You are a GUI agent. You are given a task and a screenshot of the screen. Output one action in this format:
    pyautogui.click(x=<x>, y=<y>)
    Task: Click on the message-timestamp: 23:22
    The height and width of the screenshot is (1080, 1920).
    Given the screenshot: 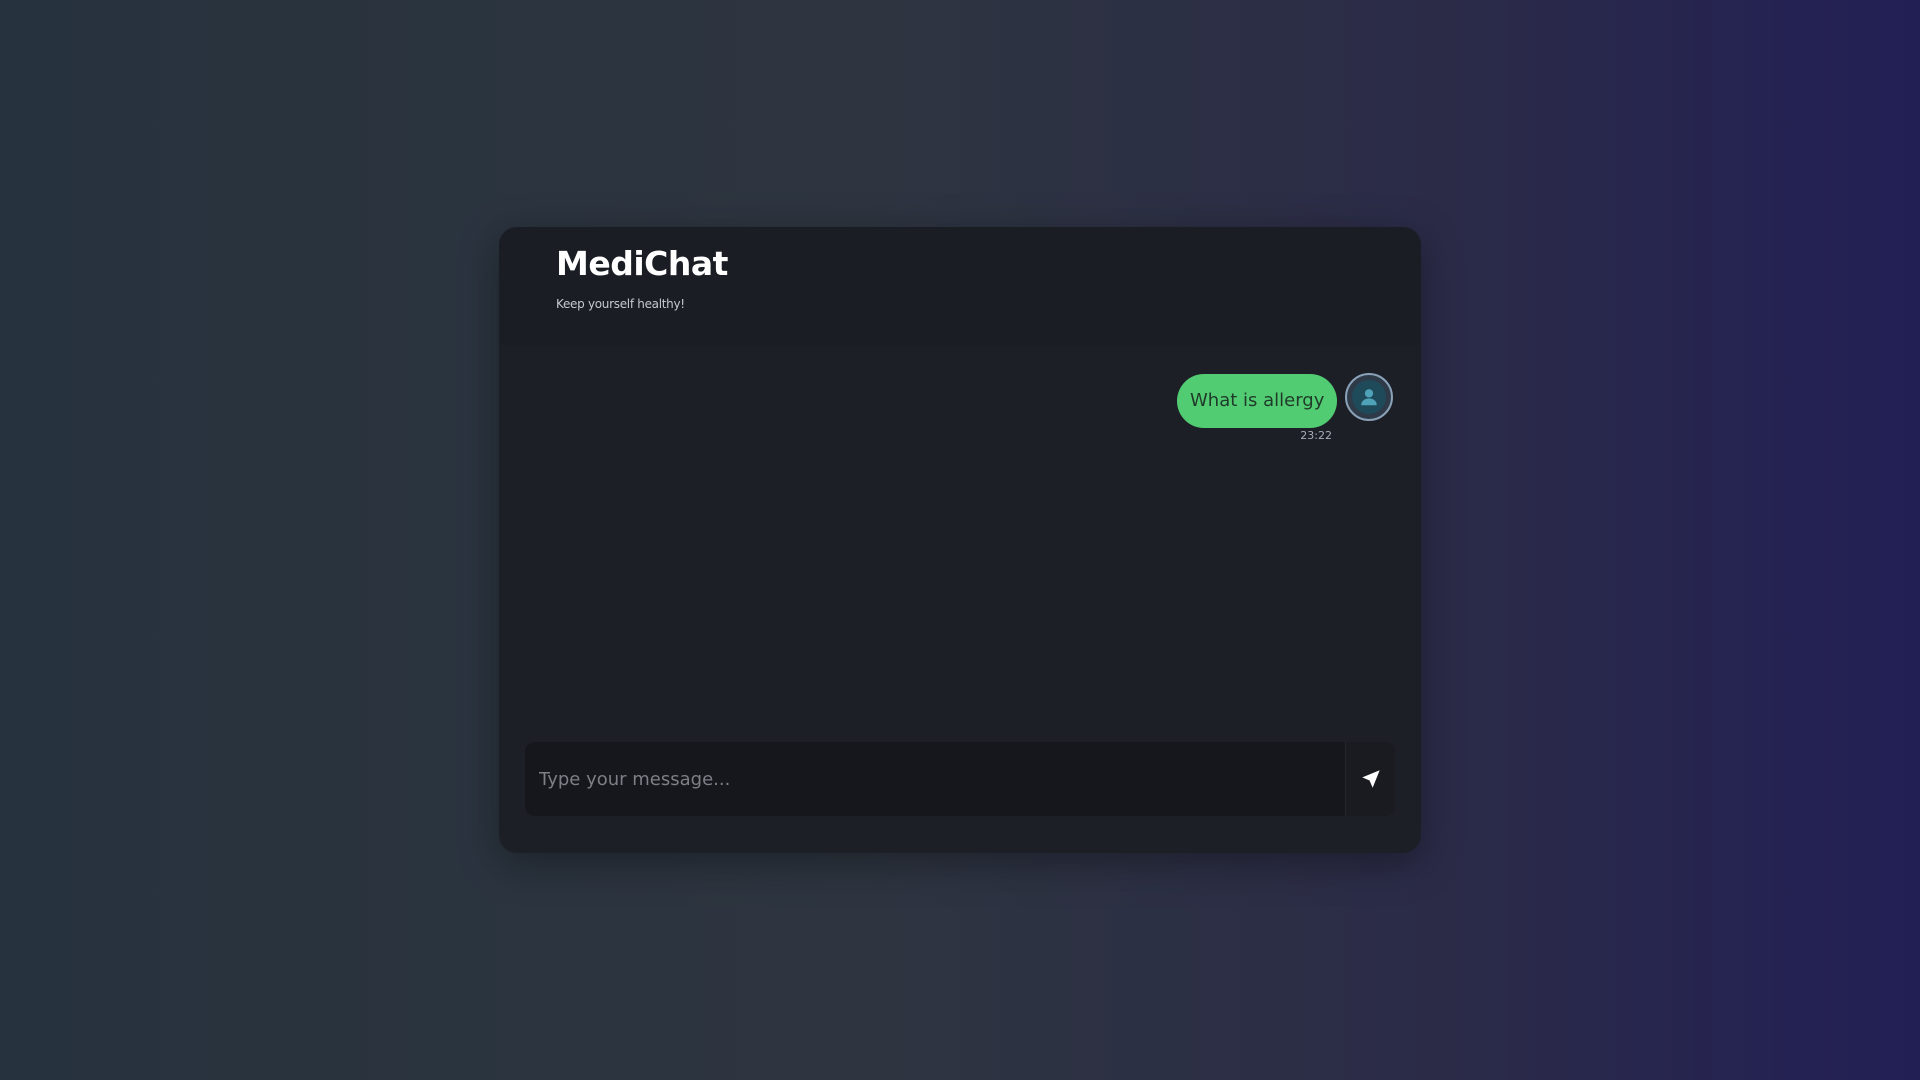 What is the action you would take?
    pyautogui.click(x=1316, y=435)
    